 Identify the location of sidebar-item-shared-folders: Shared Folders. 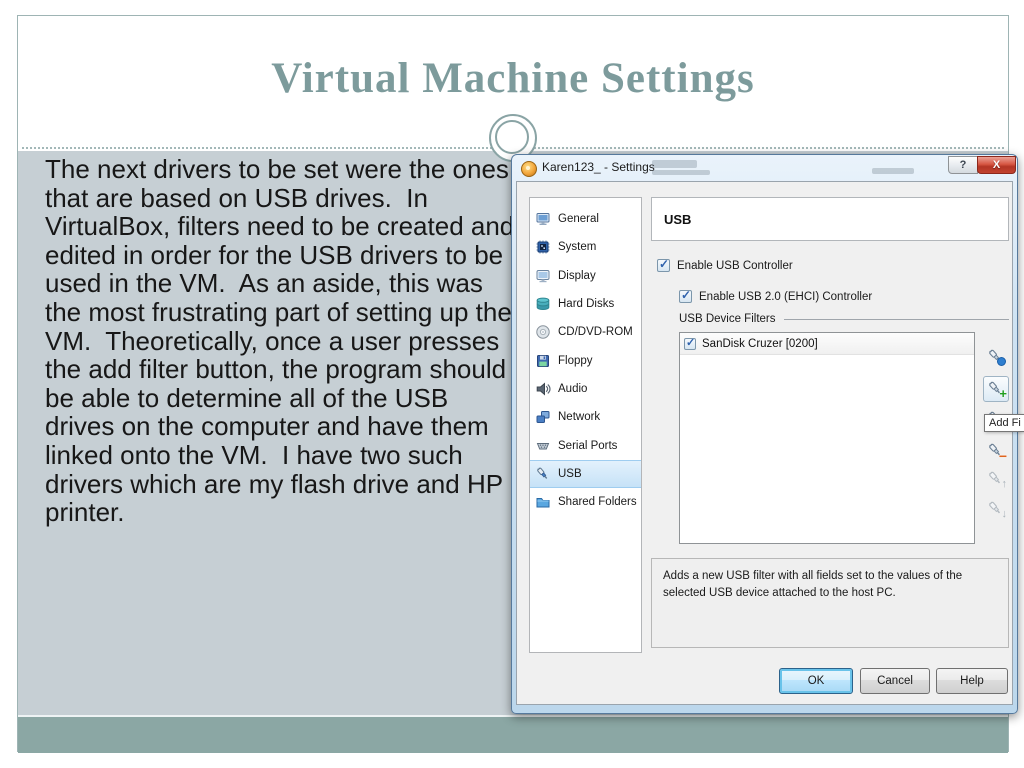
(585, 502).